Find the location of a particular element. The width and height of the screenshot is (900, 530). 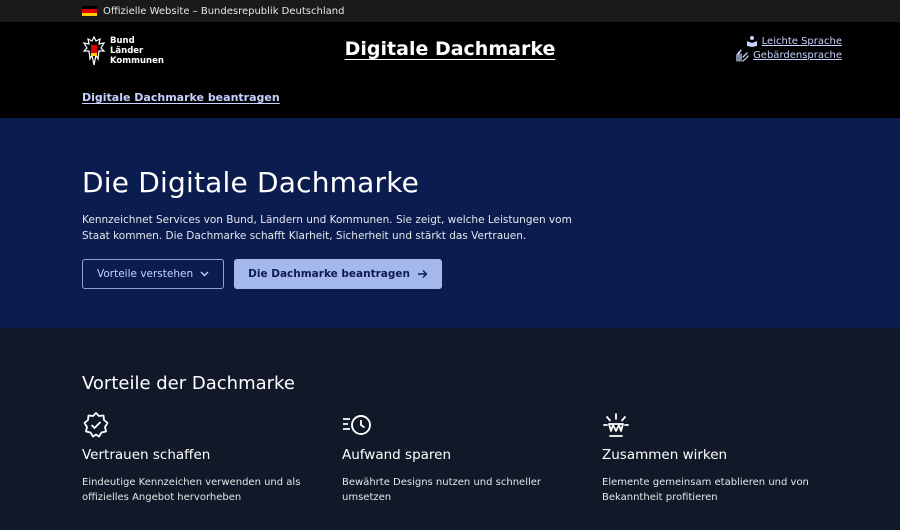

sparkle-icon is located at coordinates (616, 425).